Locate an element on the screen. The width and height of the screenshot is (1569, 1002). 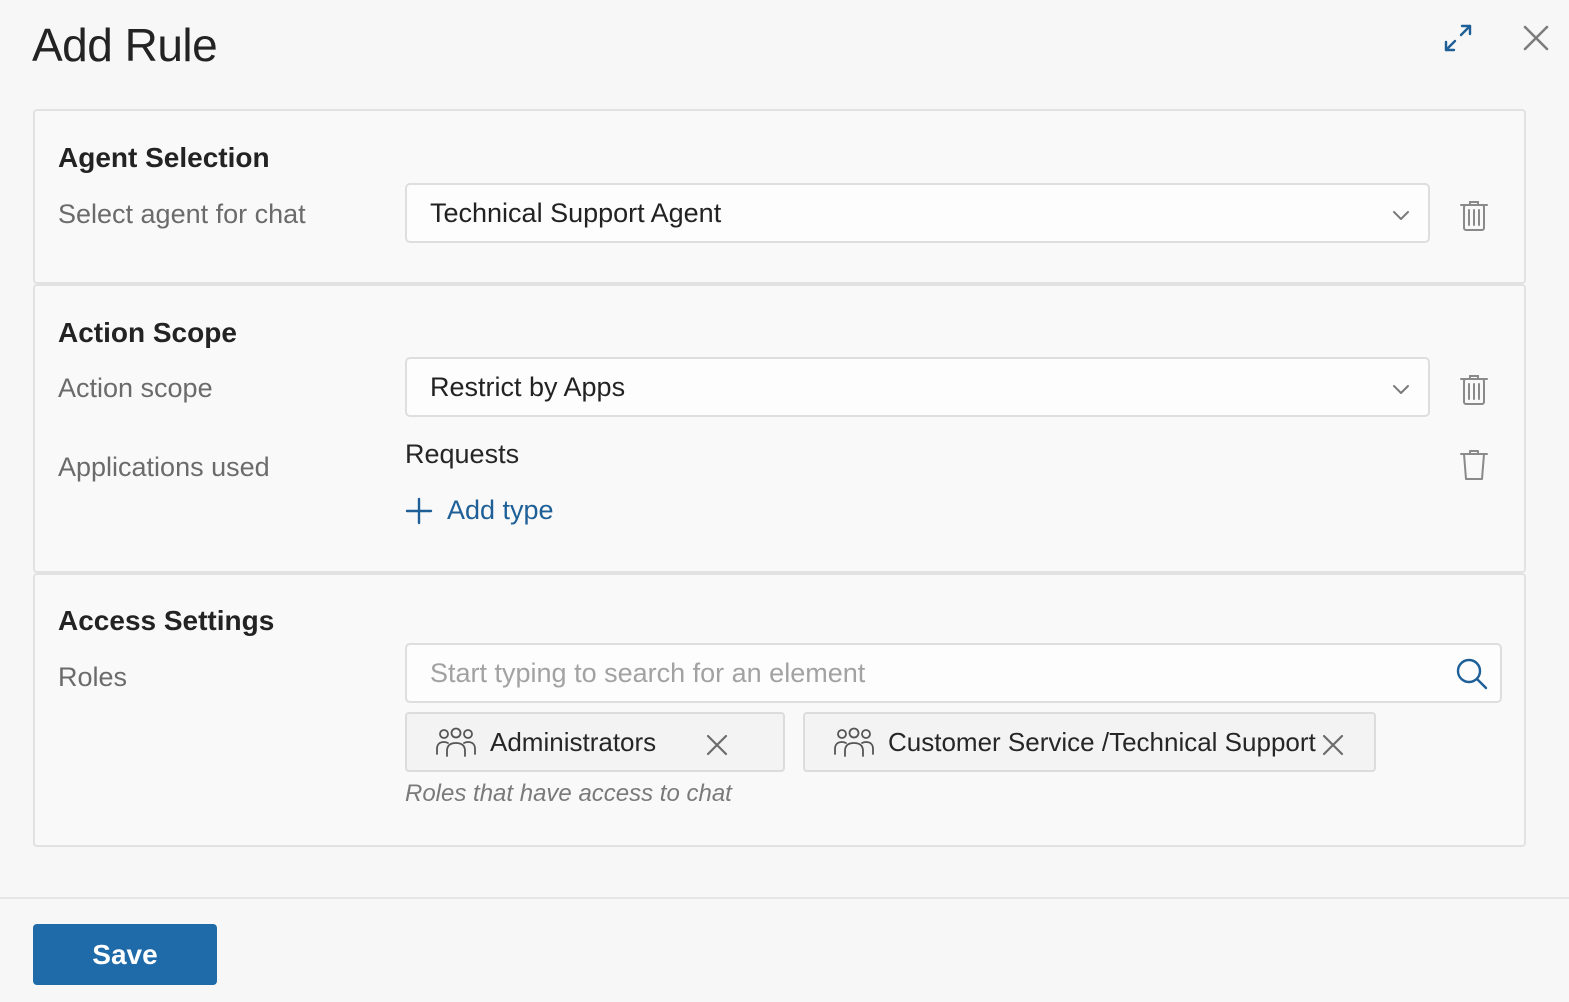
roles-search-field is located at coordinates (953, 673).